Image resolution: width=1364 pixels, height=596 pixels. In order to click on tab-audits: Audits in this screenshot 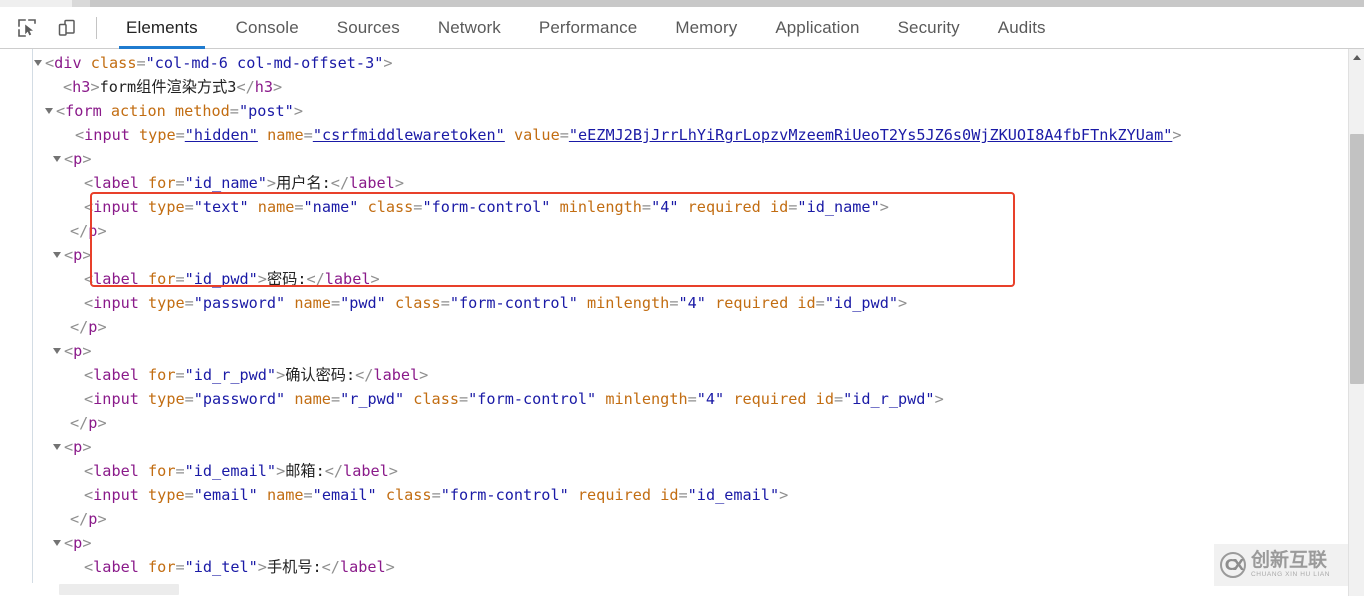, I will do `click(1022, 28)`.